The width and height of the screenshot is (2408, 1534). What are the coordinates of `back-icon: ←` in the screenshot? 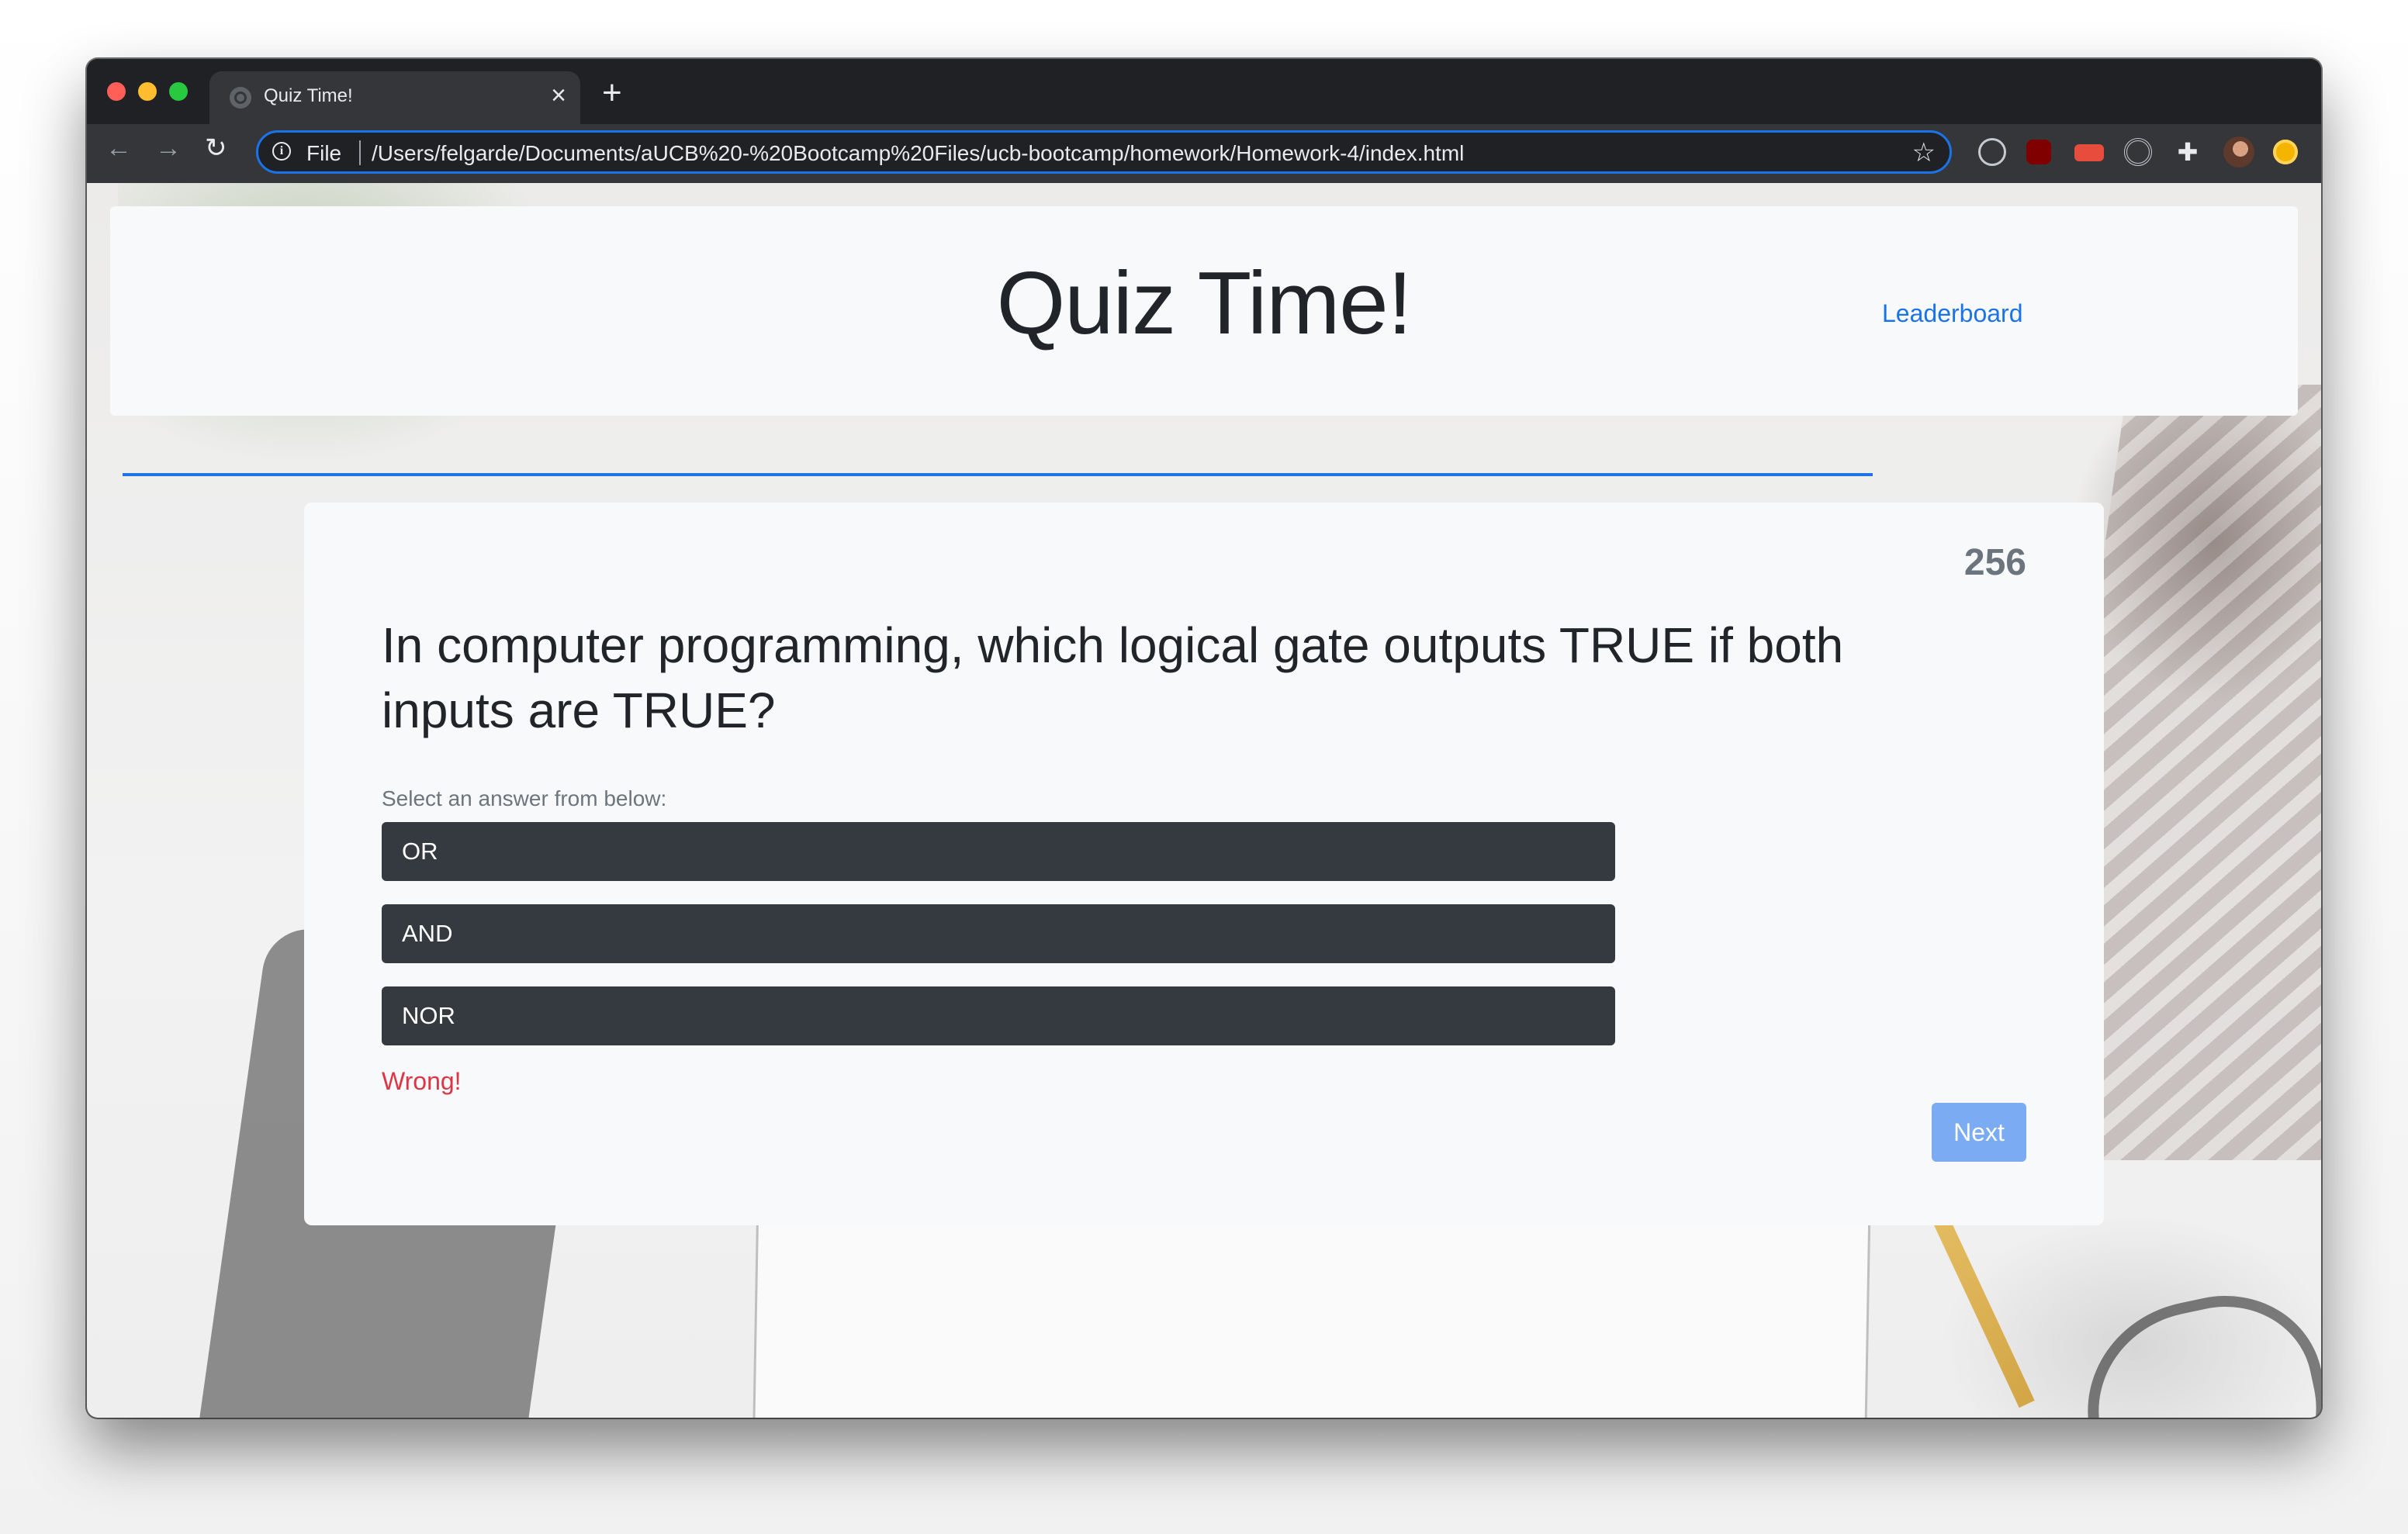 It's located at (119, 148).